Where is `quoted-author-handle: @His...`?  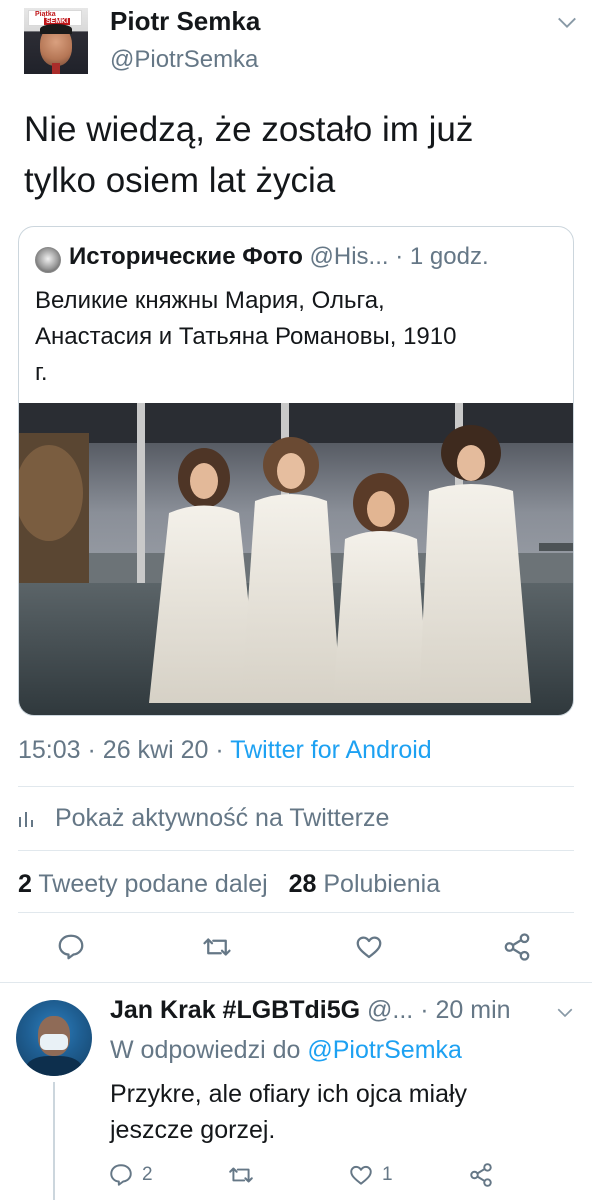
quoted-author-handle: @His... is located at coordinates (349, 256).